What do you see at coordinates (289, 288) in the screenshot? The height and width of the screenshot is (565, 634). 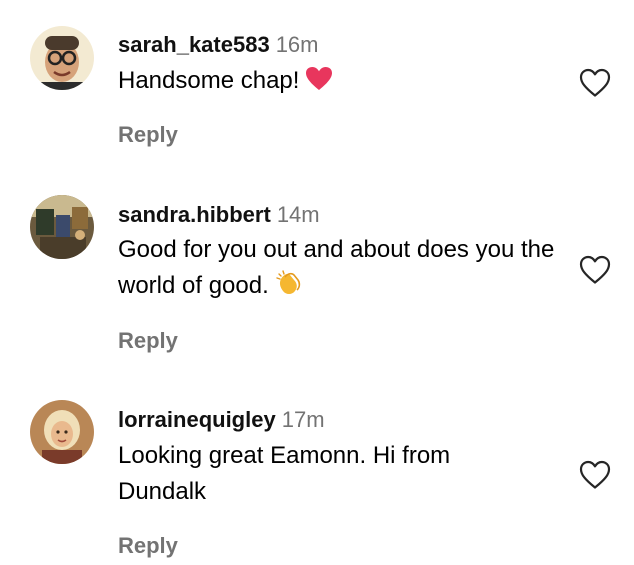 I see `clapping-hands-emoji` at bounding box center [289, 288].